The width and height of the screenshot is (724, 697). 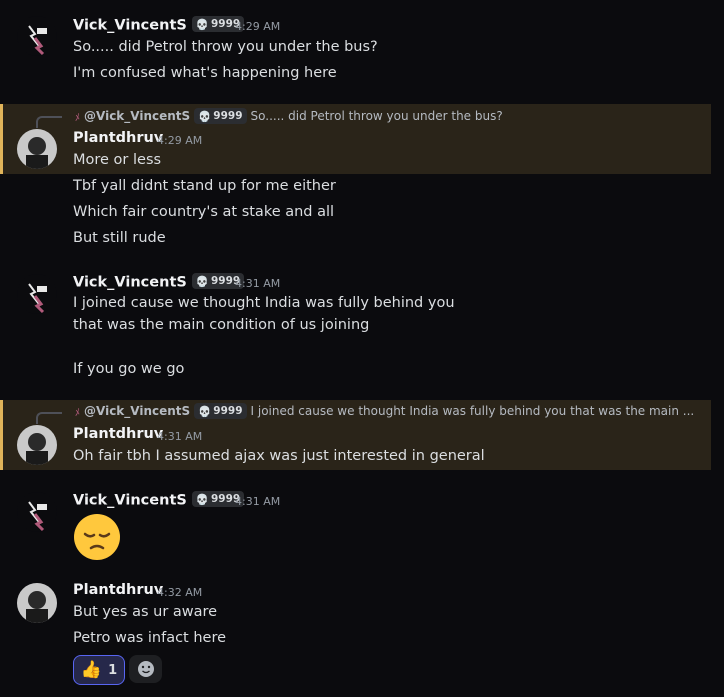 I want to click on thumbs-up-icon: 👍, so click(x=91, y=670).